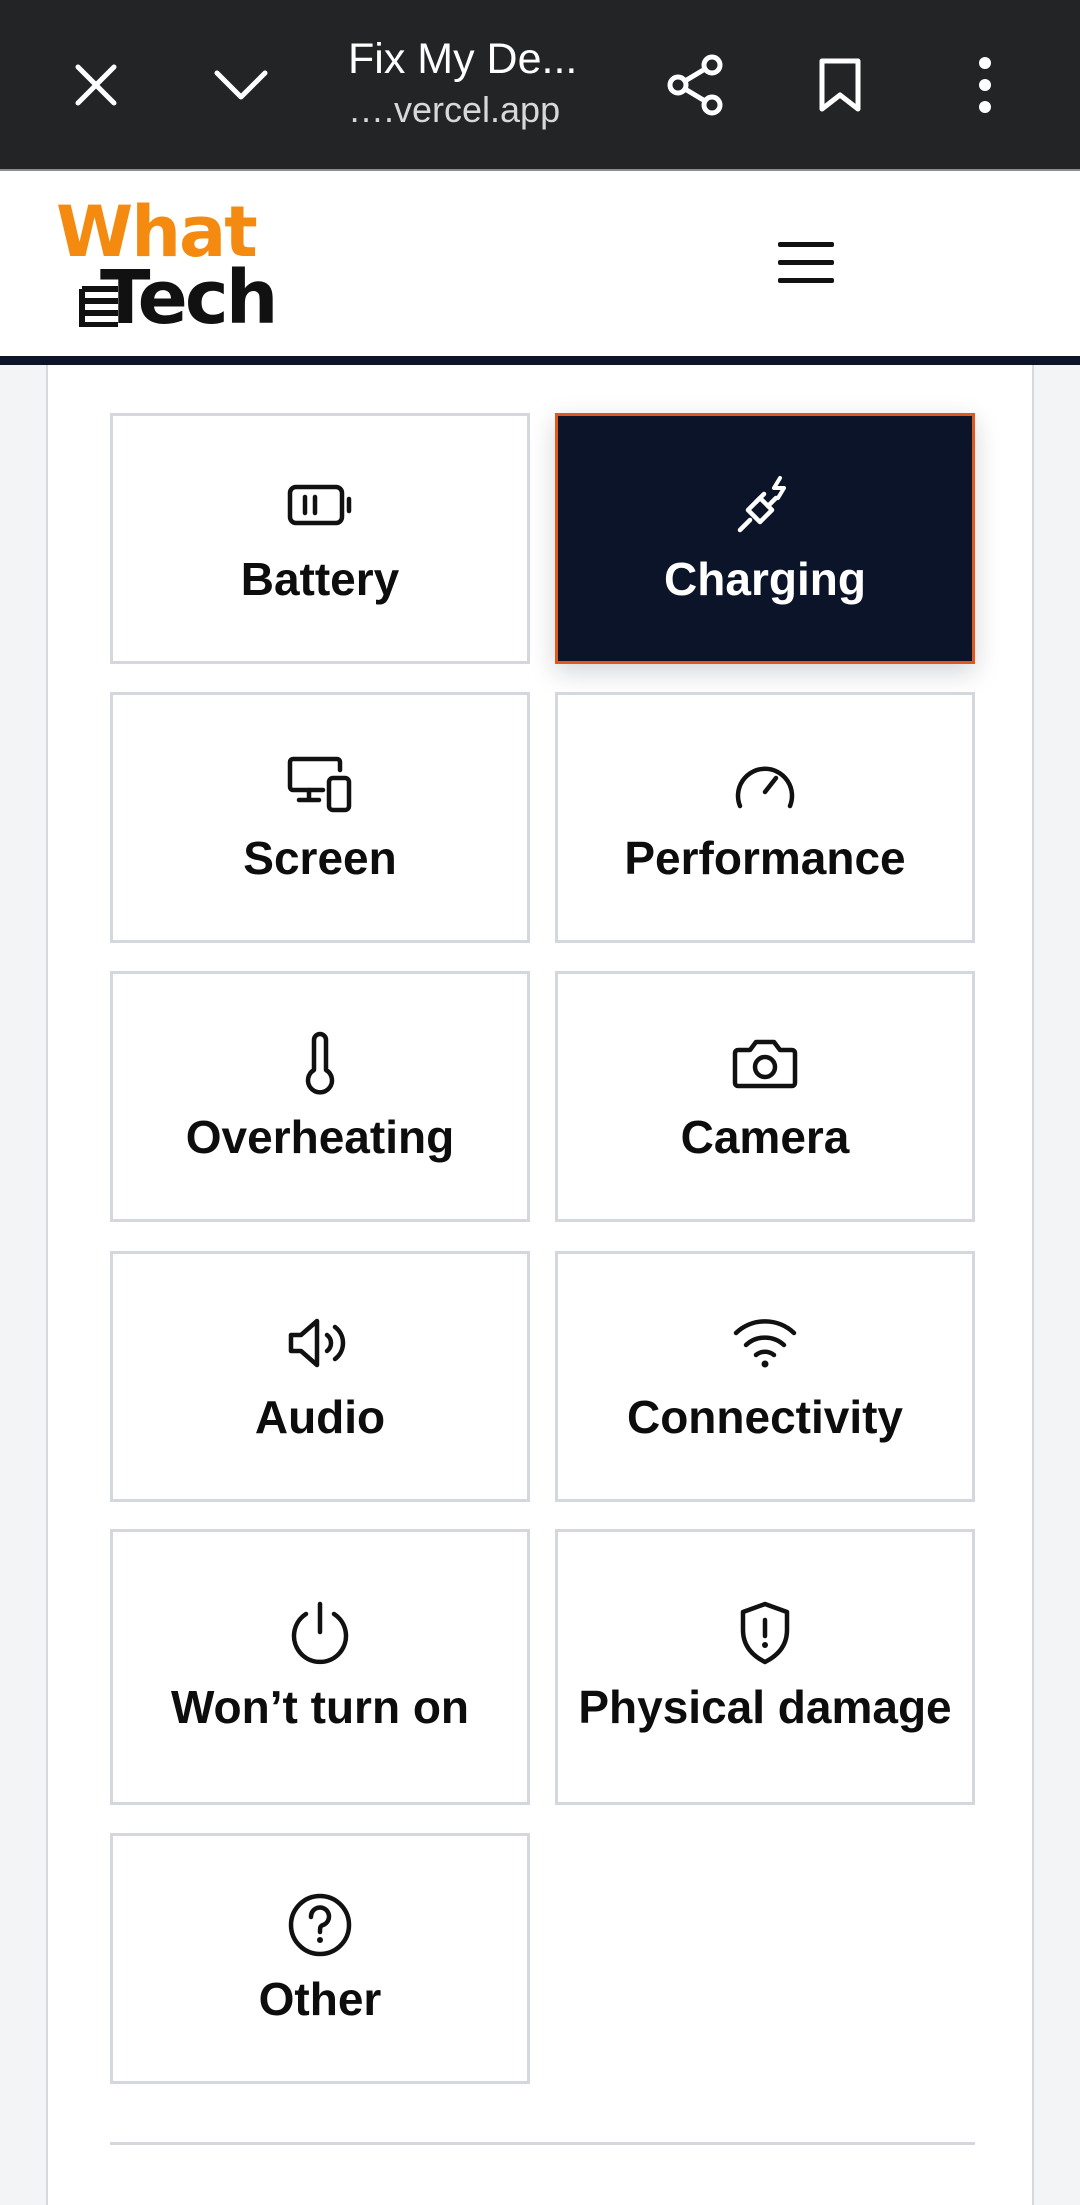 This screenshot has height=2205, width=1080. Describe the element at coordinates (320, 1136) in the screenshot. I see `tile-label: Overheating` at that location.